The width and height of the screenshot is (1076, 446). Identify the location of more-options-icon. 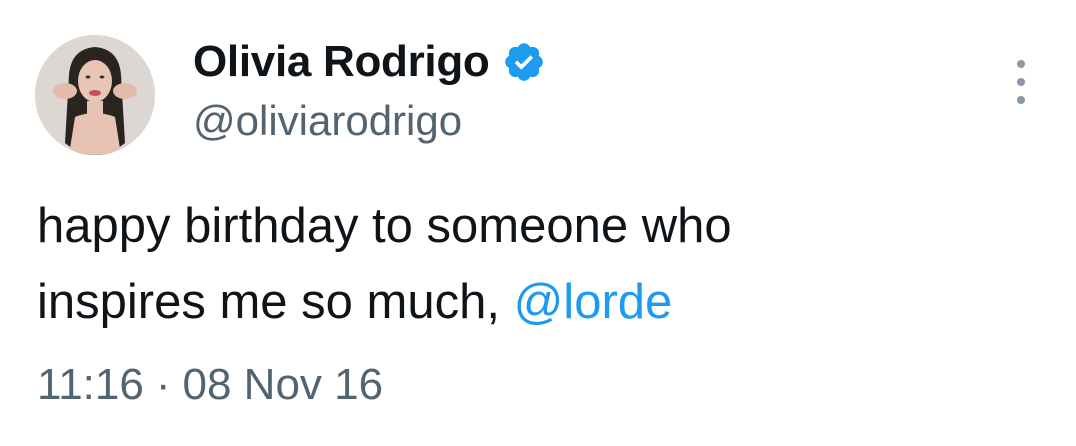
(1021, 82).